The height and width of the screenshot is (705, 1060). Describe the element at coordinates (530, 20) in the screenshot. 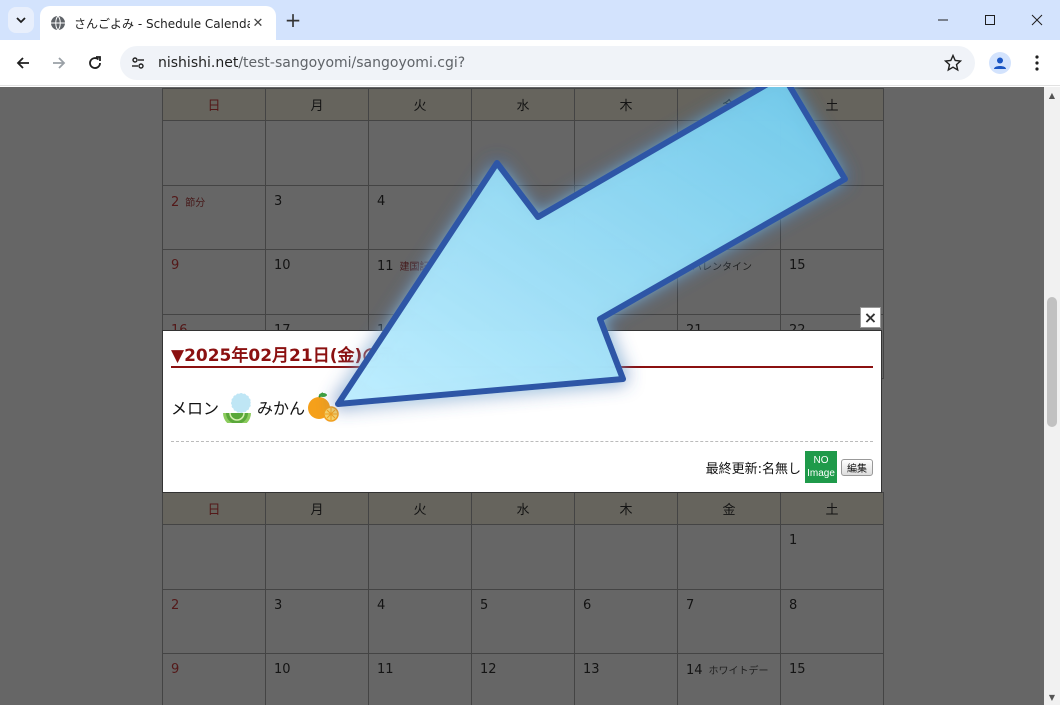

I see `tab-strip: さんごよみ - Schedule Calendar - ✕ +` at that location.